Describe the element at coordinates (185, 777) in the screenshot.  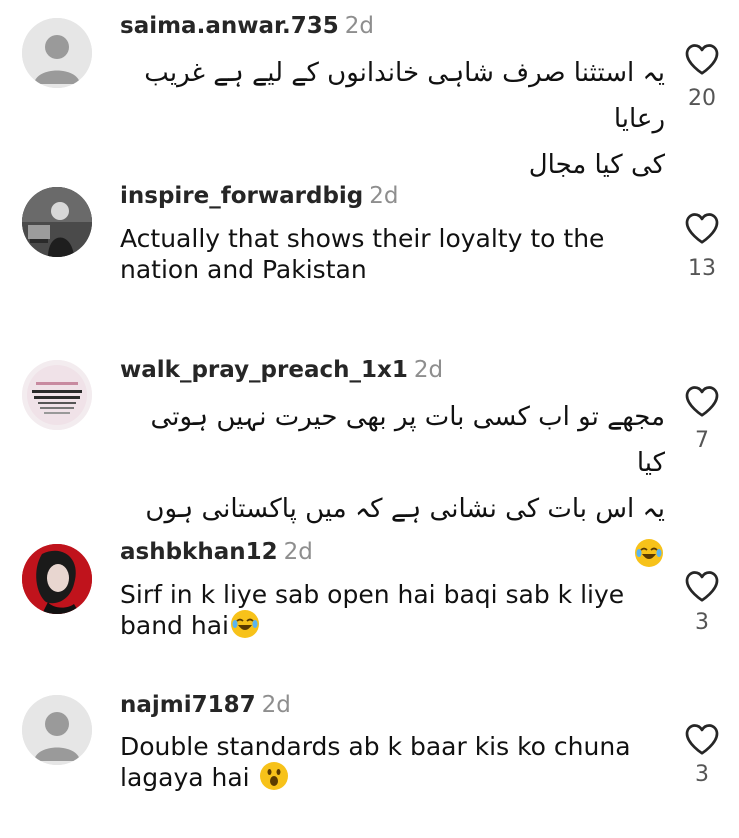
I see `comment-text-line: lagaya hai` at that location.